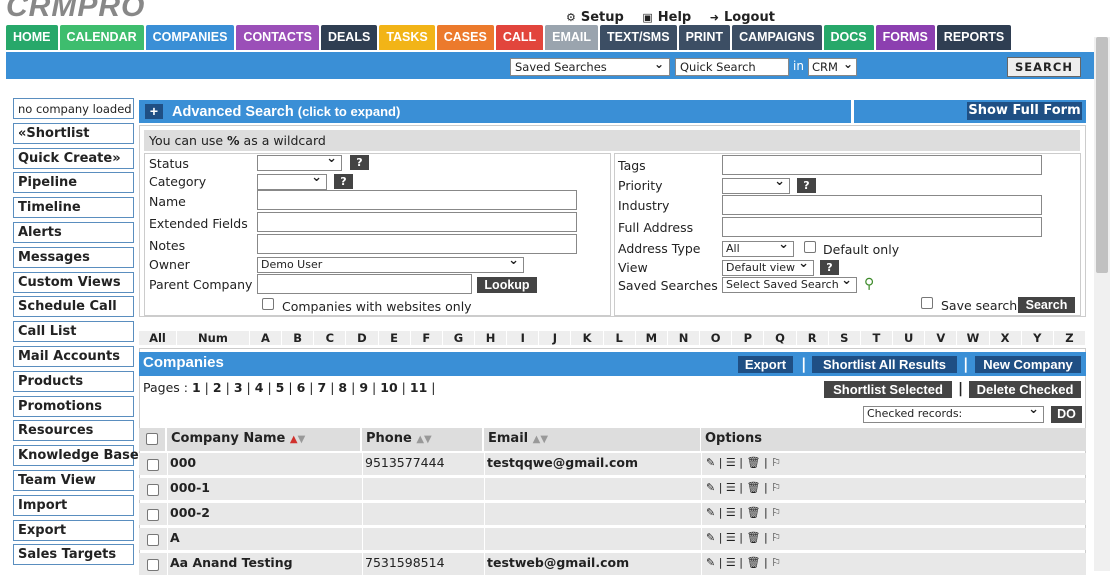 The height and width of the screenshot is (575, 1110). I want to click on sidebar-item-import: Import, so click(73, 505).